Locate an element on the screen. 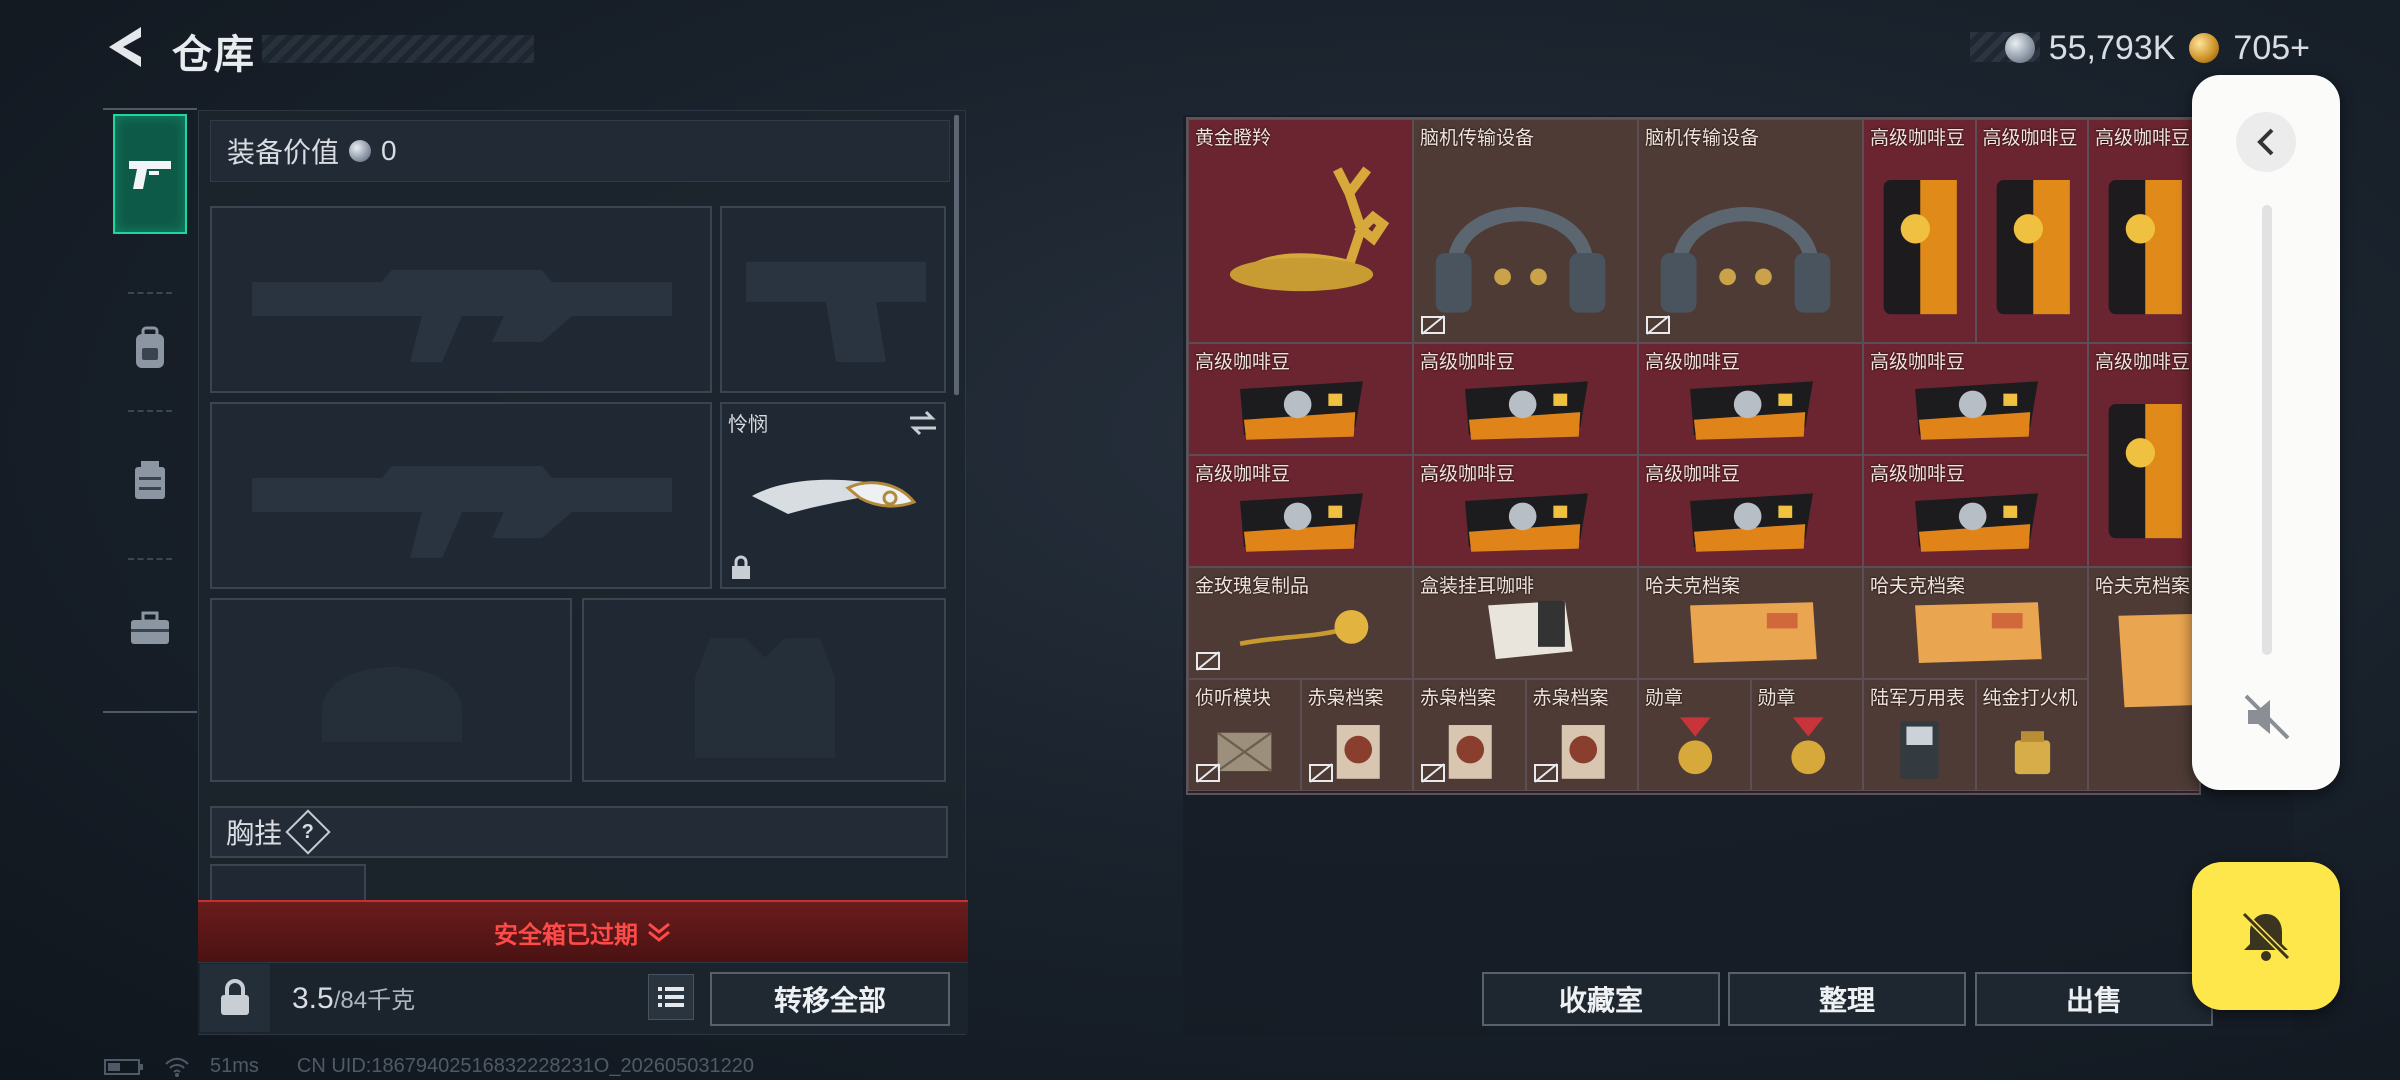 The image size is (2400, 1080). inventory-item: 盒装挂耳咖啡 is located at coordinates (1525, 623).